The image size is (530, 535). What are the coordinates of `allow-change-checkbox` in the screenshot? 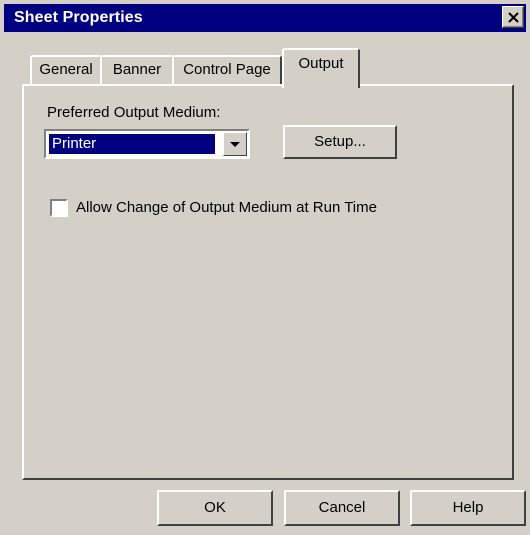 It's located at (59, 208).